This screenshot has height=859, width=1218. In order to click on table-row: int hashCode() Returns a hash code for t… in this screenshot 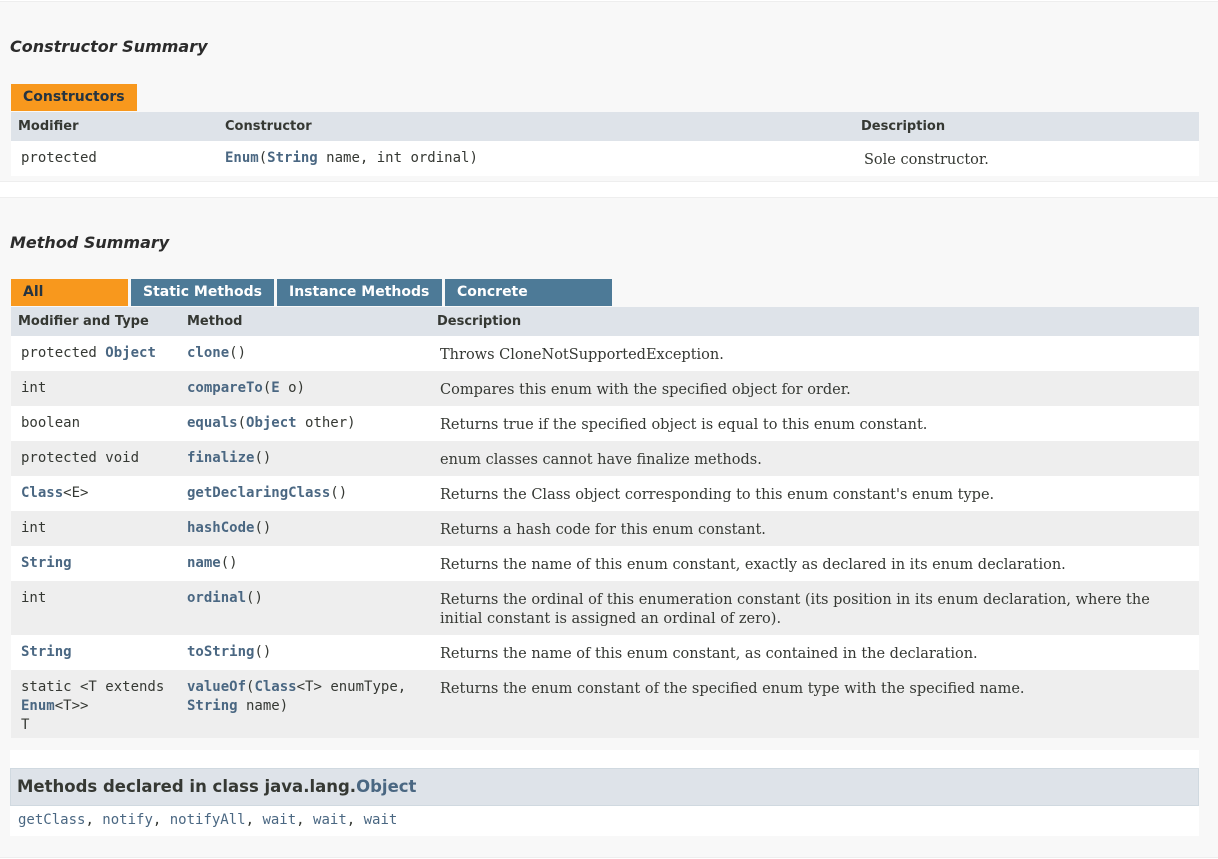, I will do `click(605, 528)`.